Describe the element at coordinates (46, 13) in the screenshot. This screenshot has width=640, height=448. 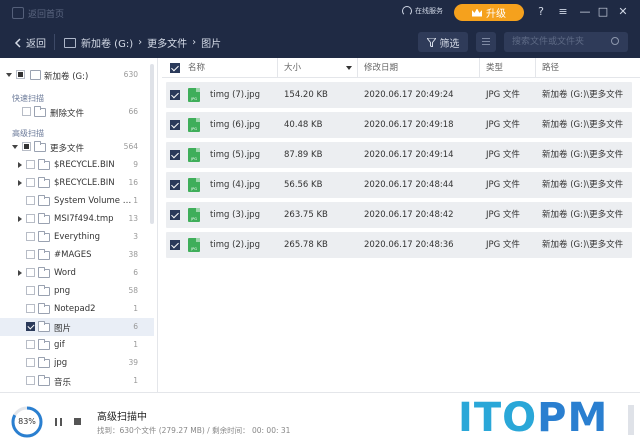
I see `home-link: 返回首页` at that location.